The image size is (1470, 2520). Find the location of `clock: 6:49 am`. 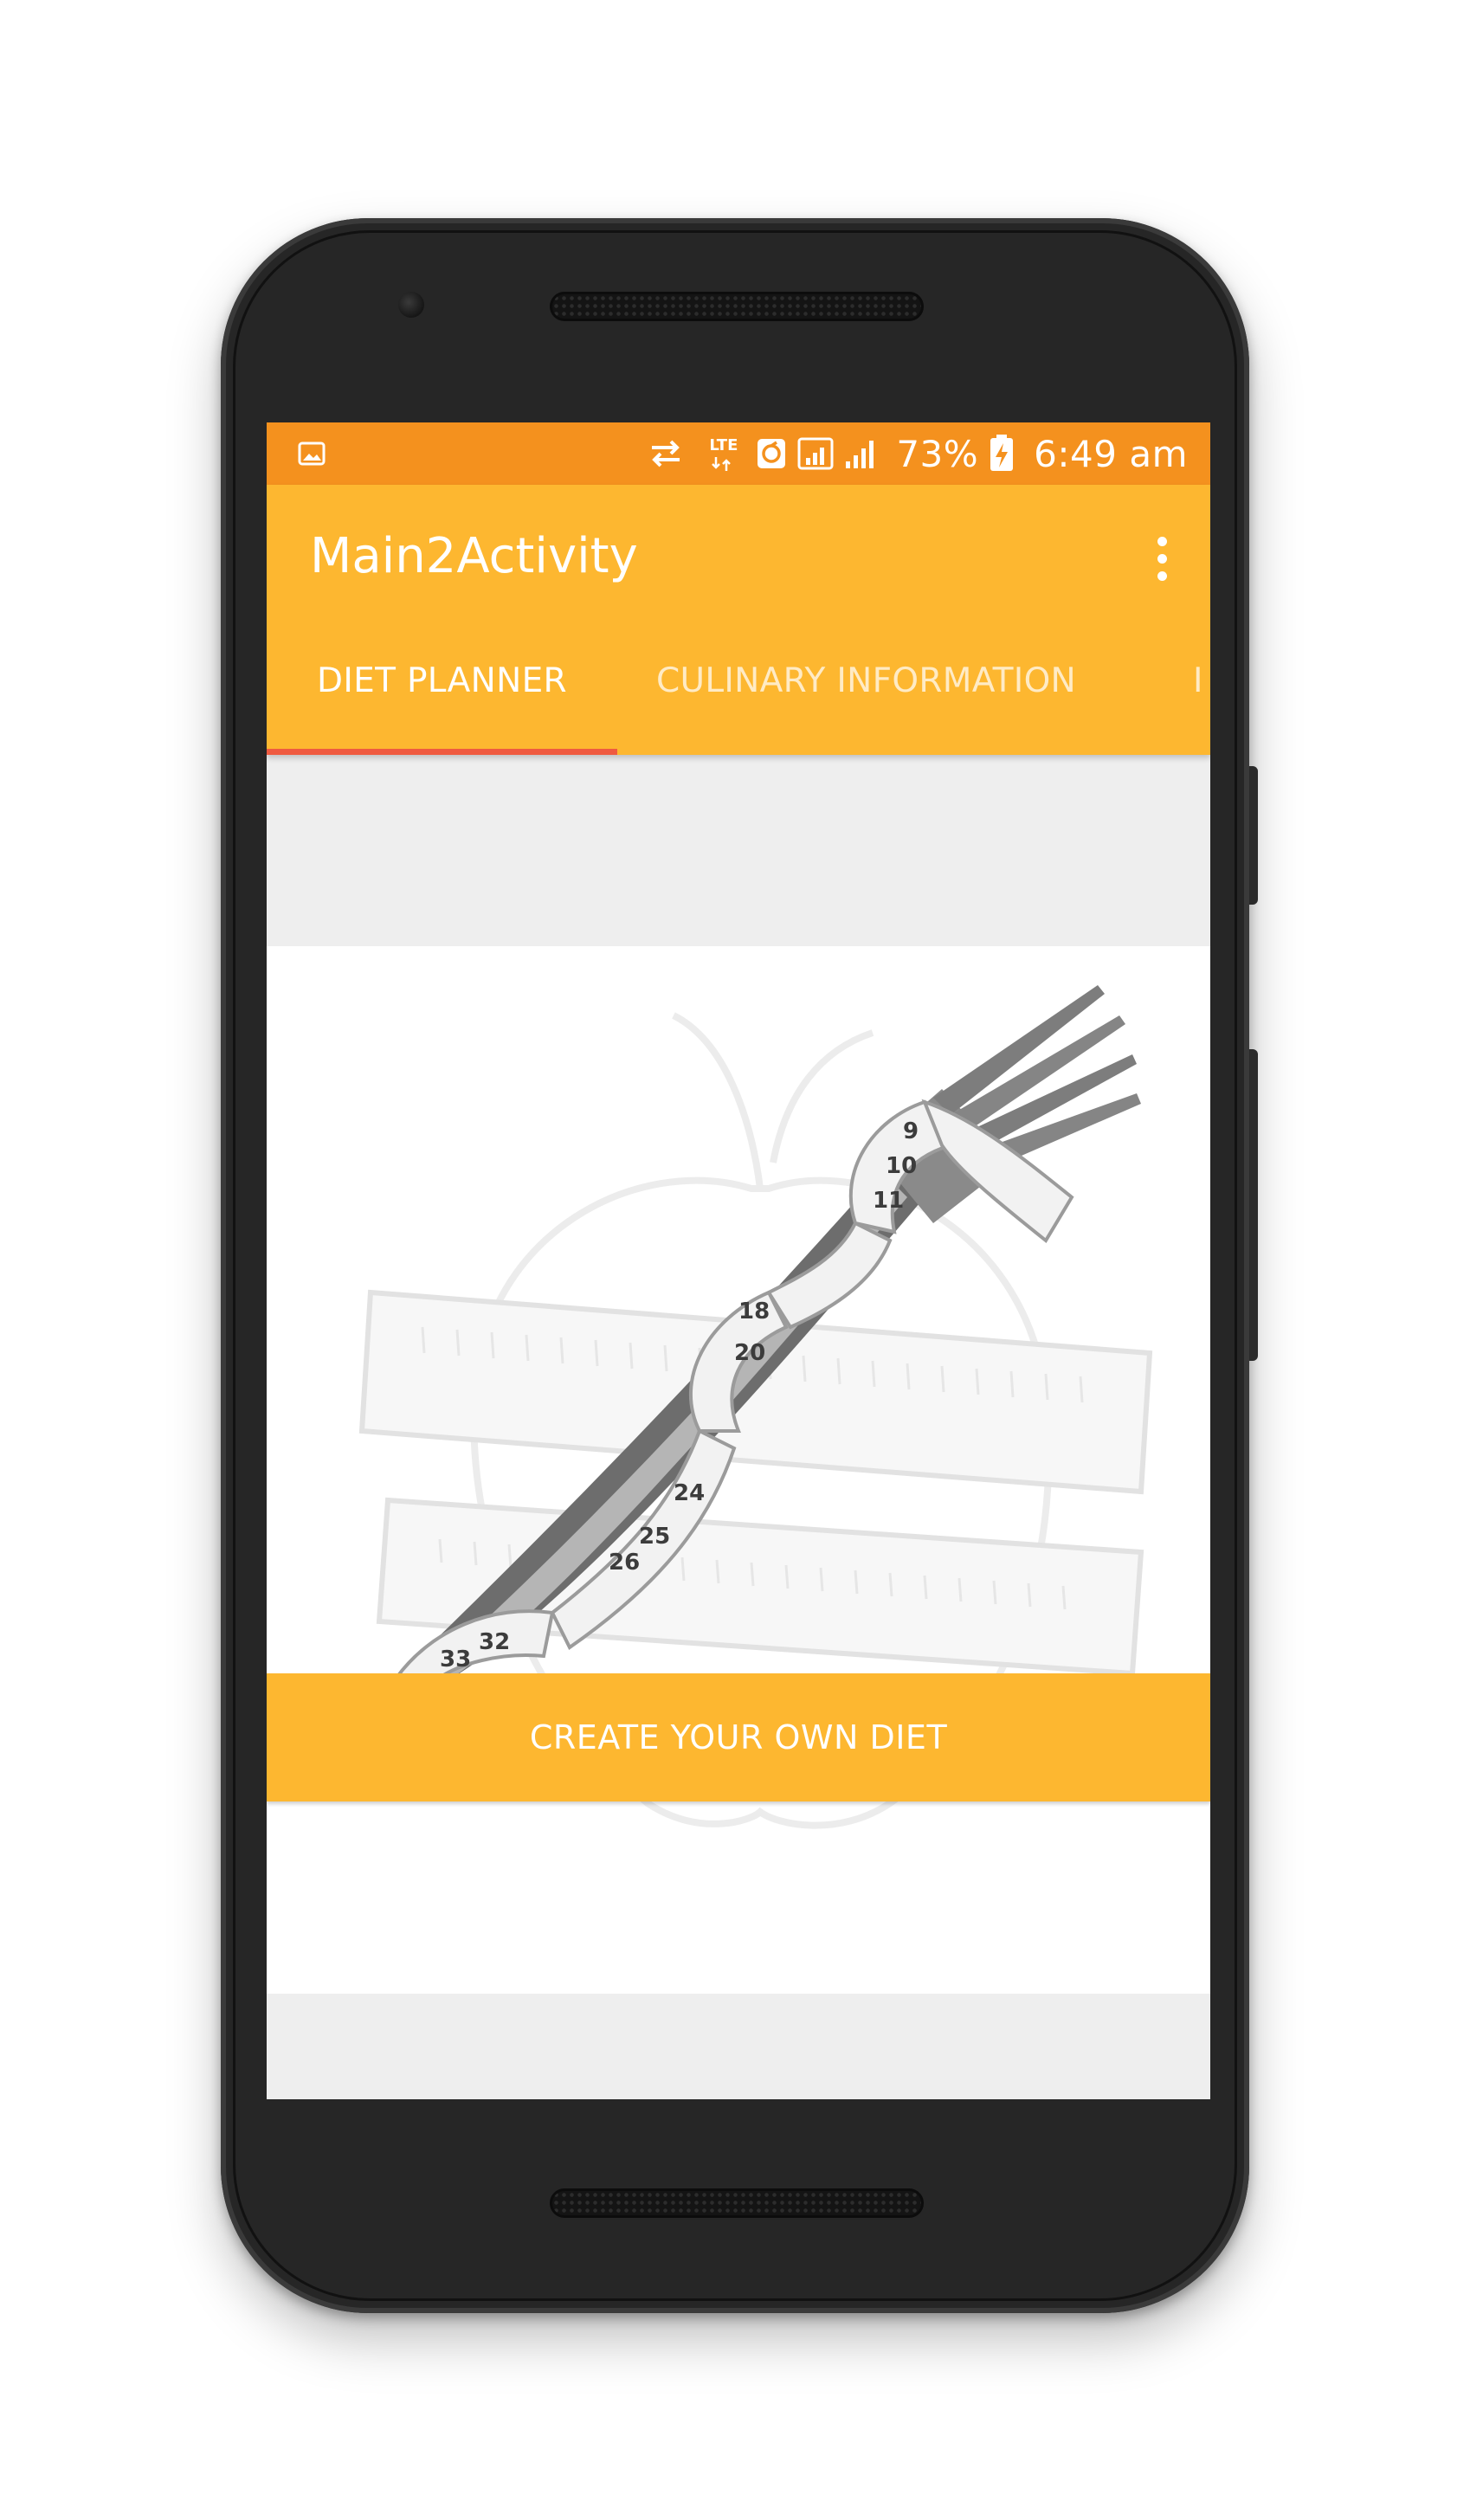

clock: 6:49 am is located at coordinates (1111, 453).